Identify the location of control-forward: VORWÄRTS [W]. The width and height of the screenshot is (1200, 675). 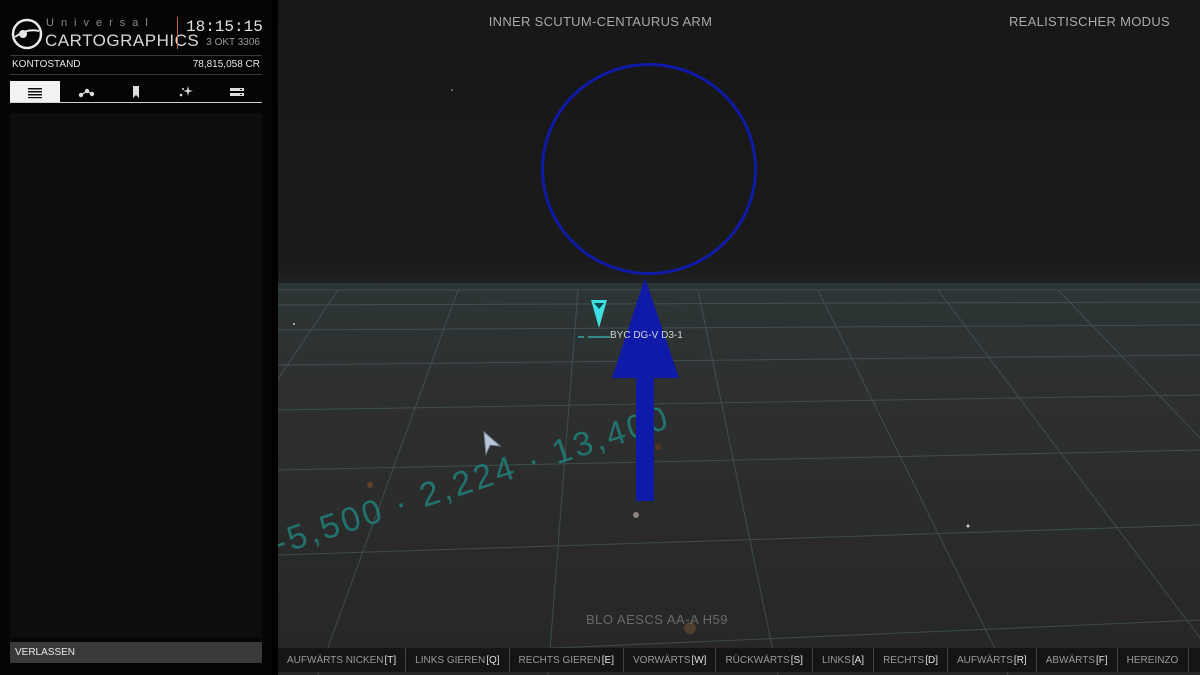
(670, 660).